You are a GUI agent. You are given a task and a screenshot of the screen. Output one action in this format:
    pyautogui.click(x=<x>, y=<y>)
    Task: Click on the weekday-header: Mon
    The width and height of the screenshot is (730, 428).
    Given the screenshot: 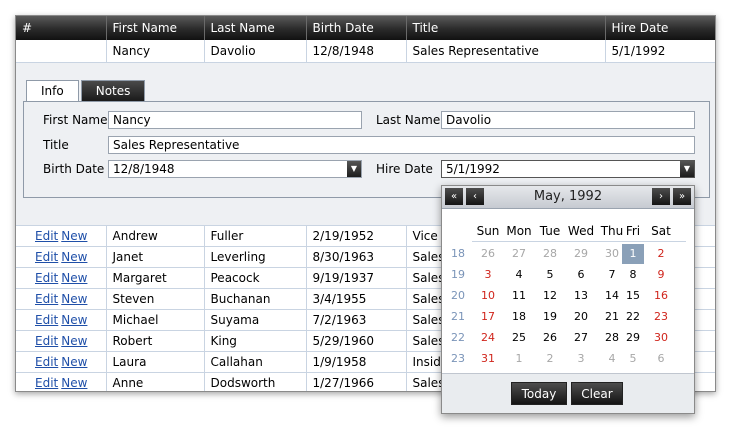 What is the action you would take?
    pyautogui.click(x=519, y=231)
    